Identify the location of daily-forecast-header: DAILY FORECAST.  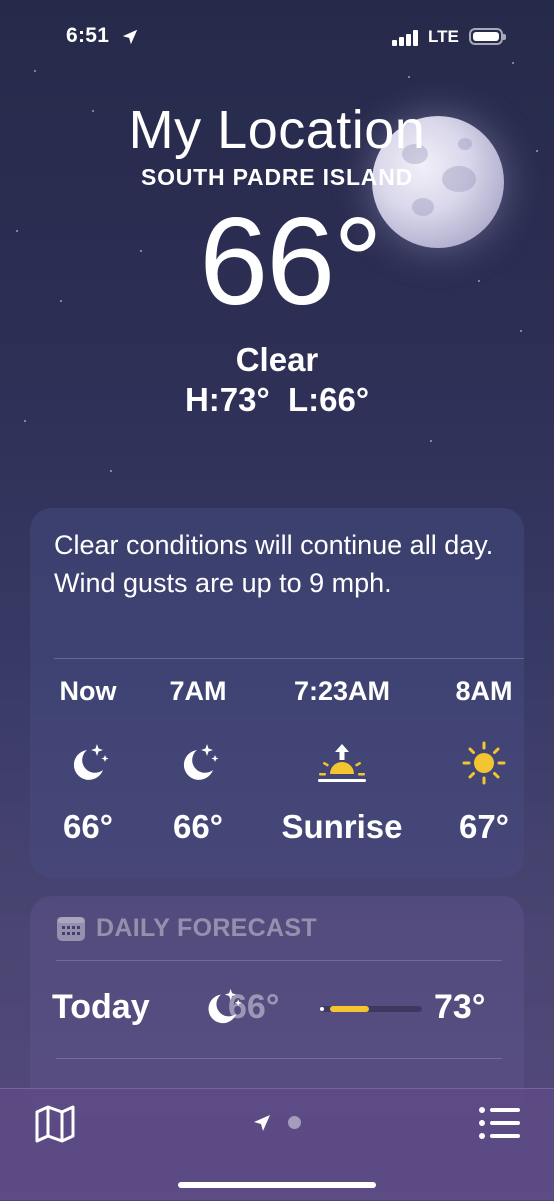
(186, 928).